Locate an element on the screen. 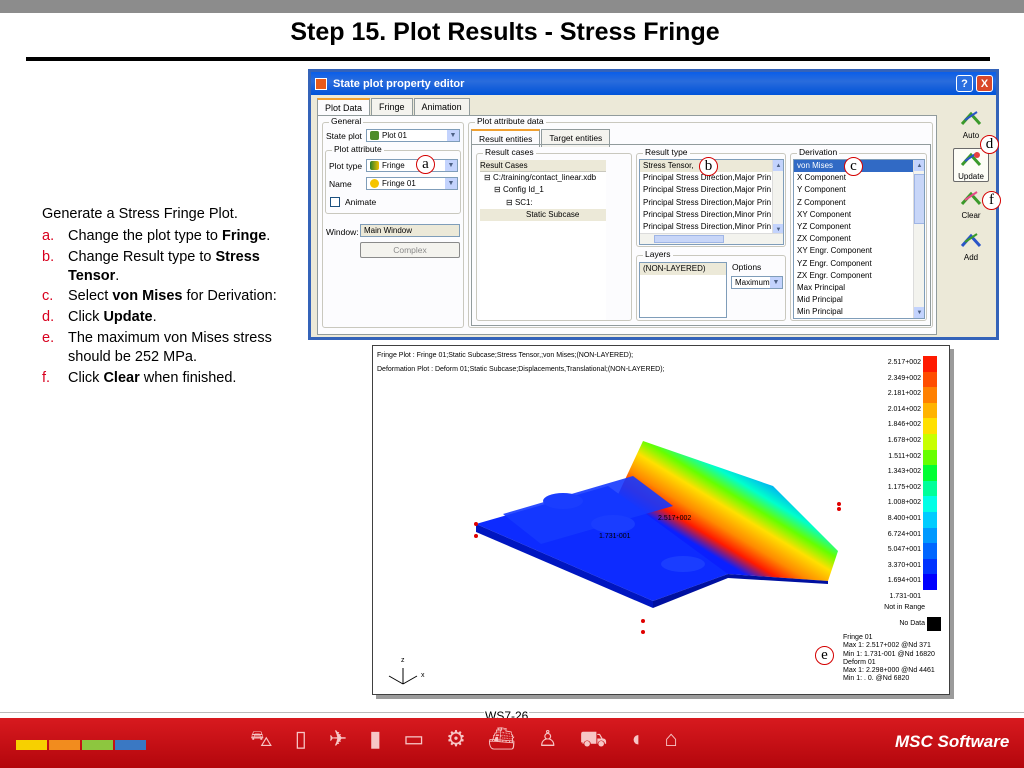  tree-item-sc1: ⊟ SC1: is located at coordinates (543, 203).